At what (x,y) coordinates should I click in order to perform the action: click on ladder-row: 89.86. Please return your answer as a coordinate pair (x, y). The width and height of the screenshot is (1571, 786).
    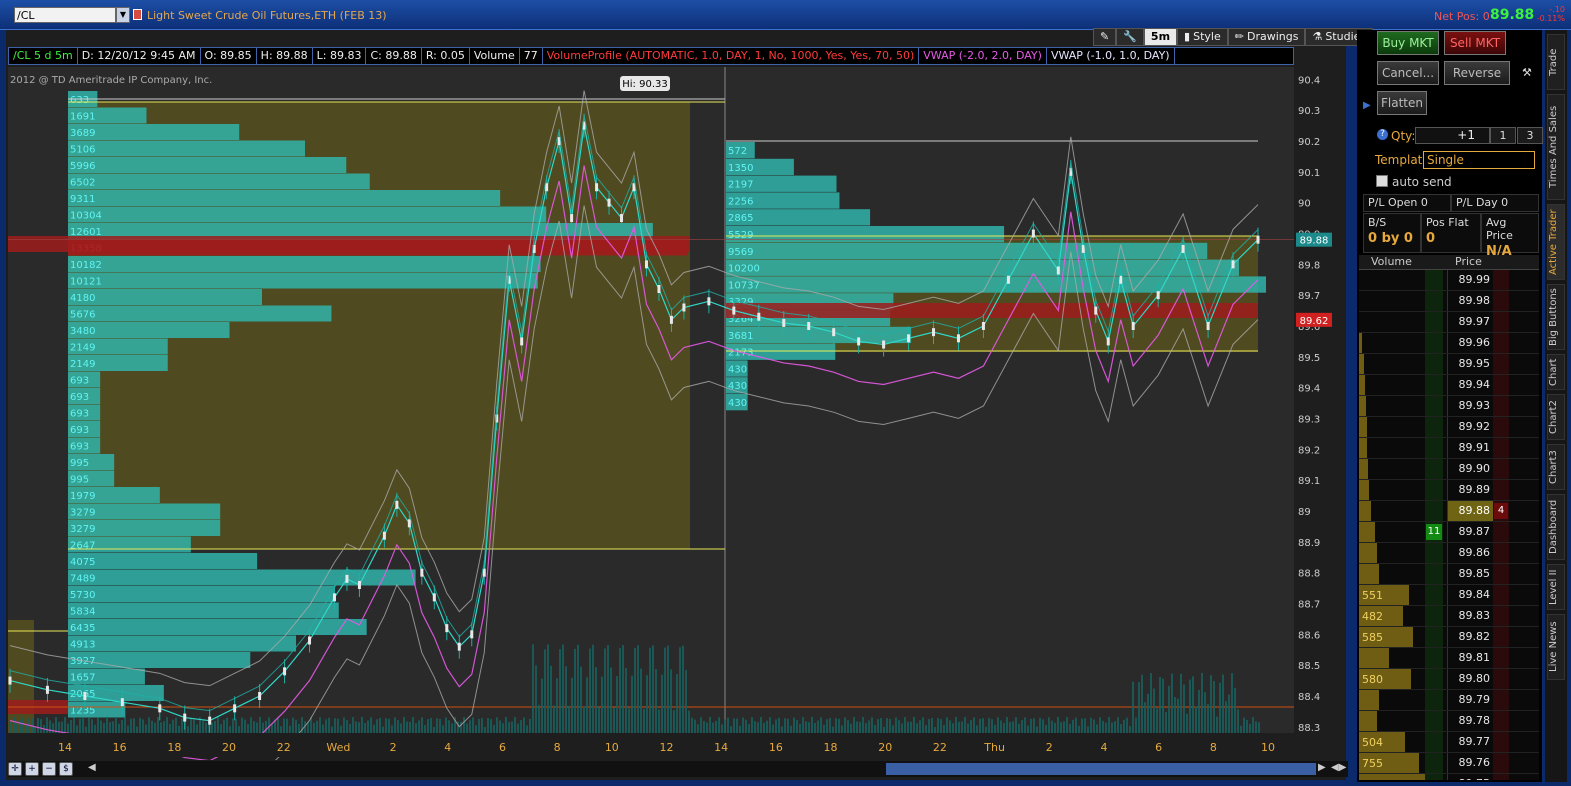
    Looking at the image, I should click on (1449, 553).